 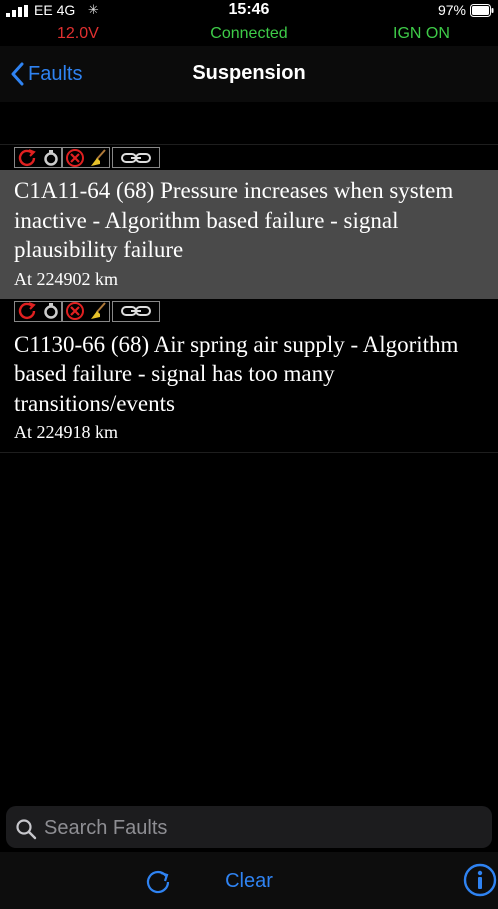 What do you see at coordinates (451, 10) in the screenshot?
I see `battery-percentage: 97%` at bounding box center [451, 10].